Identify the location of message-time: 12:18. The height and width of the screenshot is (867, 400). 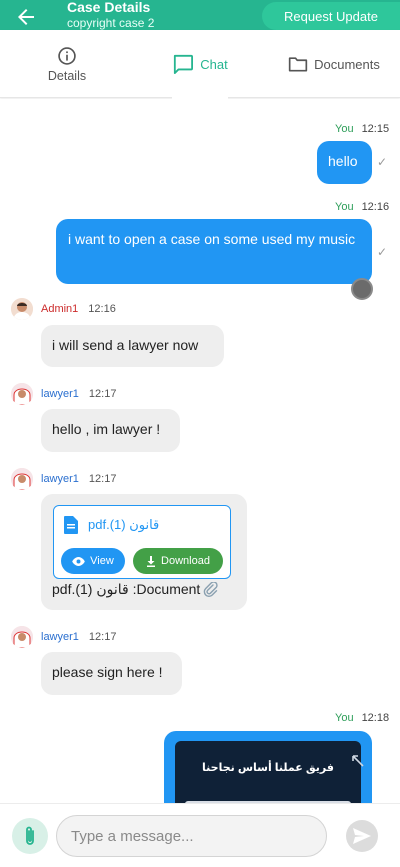
(375, 718).